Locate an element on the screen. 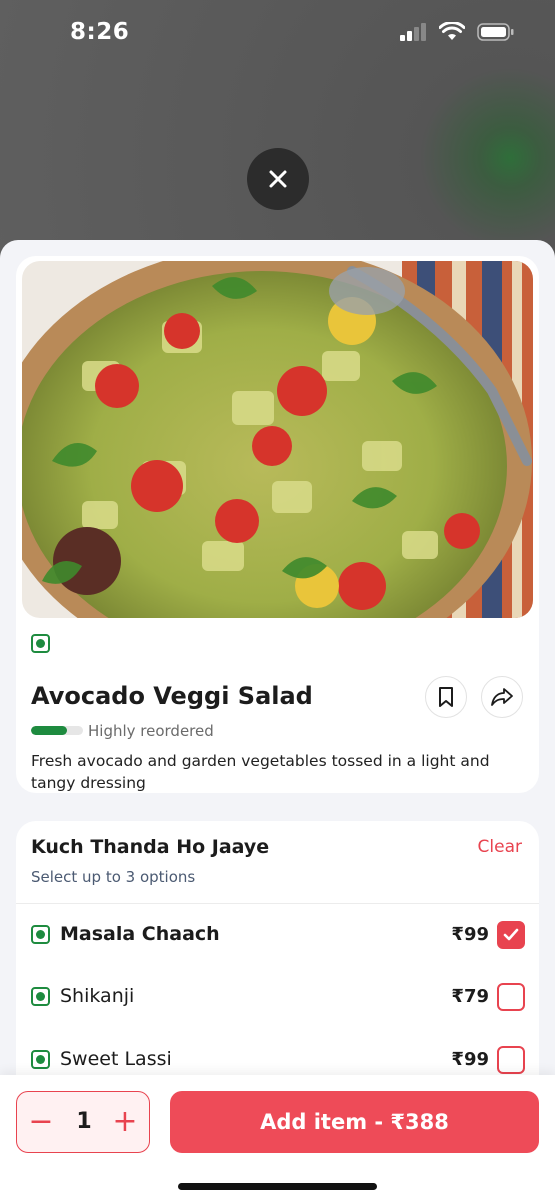 The width and height of the screenshot is (555, 1200). checkmark-icon is located at coordinates (511, 934).